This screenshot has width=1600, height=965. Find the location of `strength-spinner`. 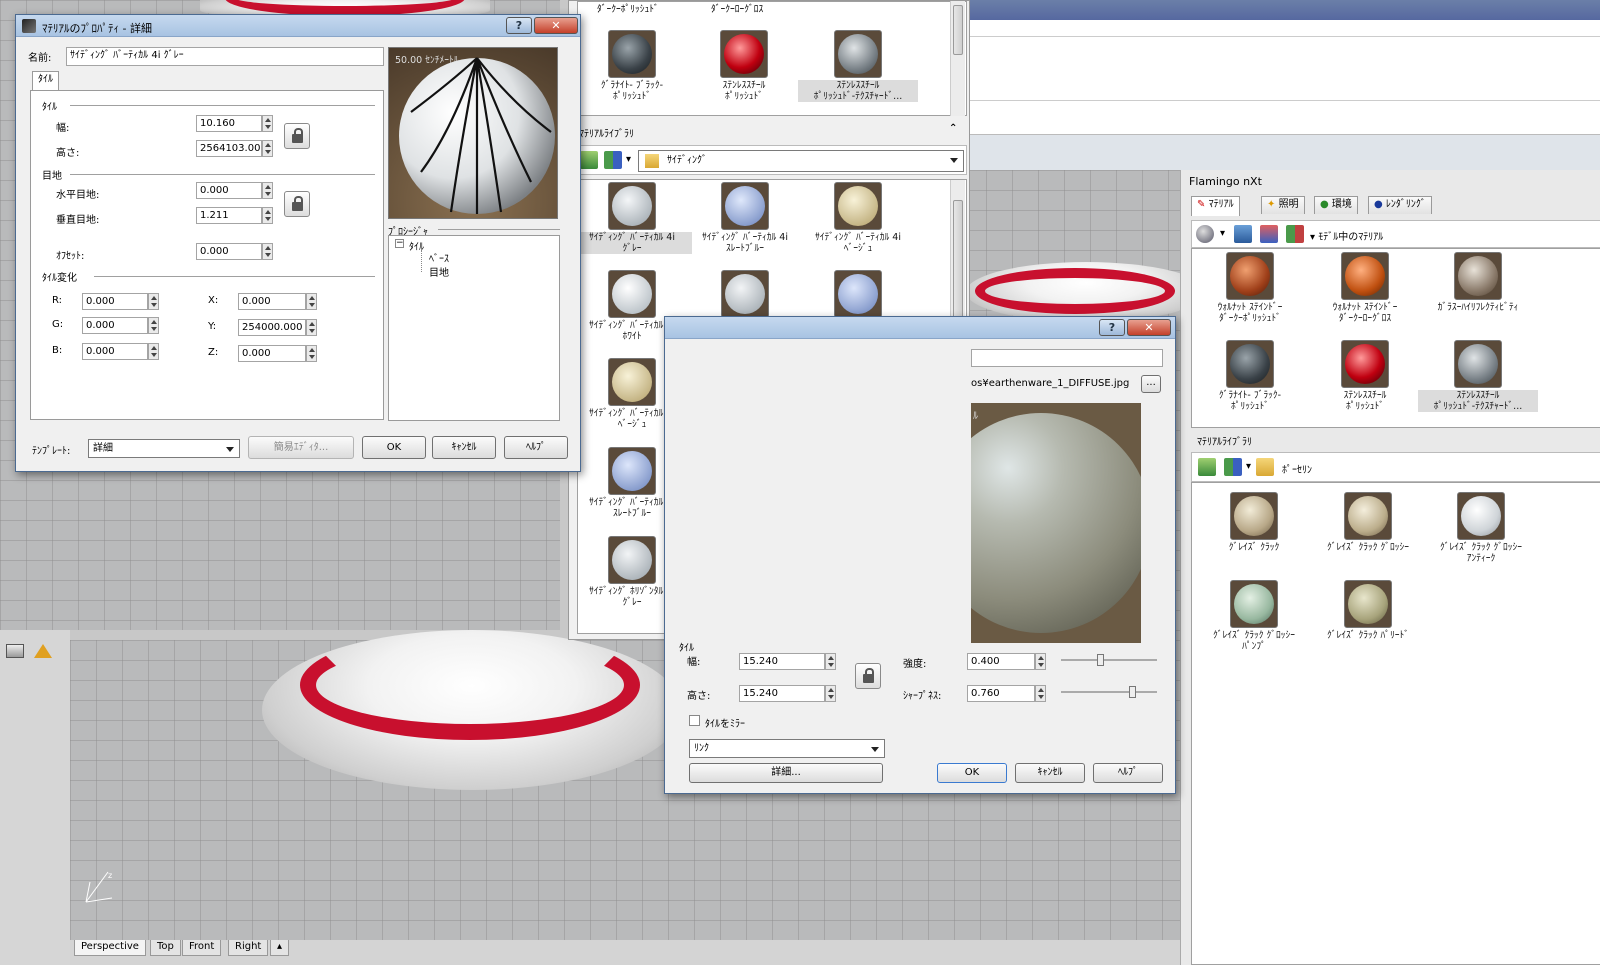

strength-spinner is located at coordinates (1040, 661).